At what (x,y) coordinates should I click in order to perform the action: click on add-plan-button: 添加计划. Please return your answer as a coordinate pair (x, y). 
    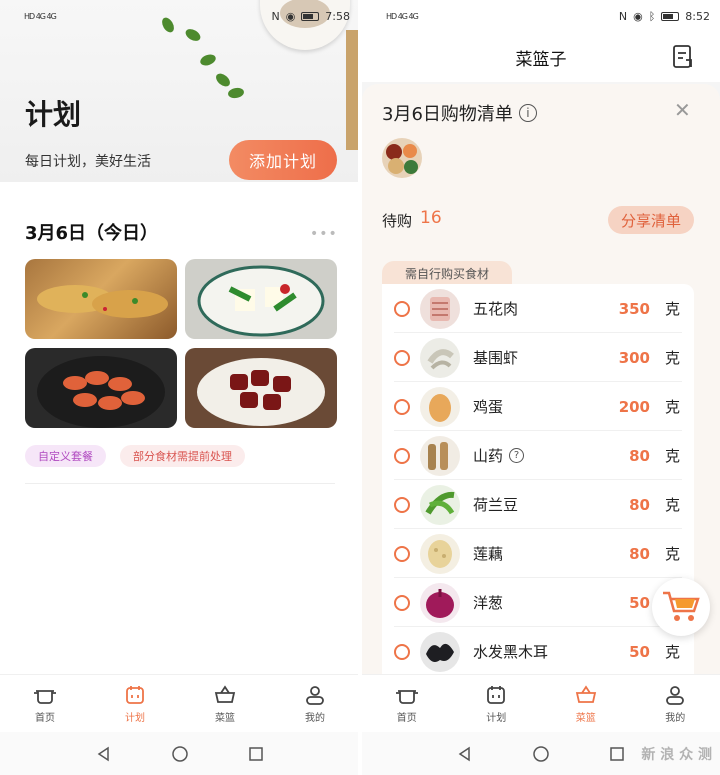
    Looking at the image, I should click on (283, 160).